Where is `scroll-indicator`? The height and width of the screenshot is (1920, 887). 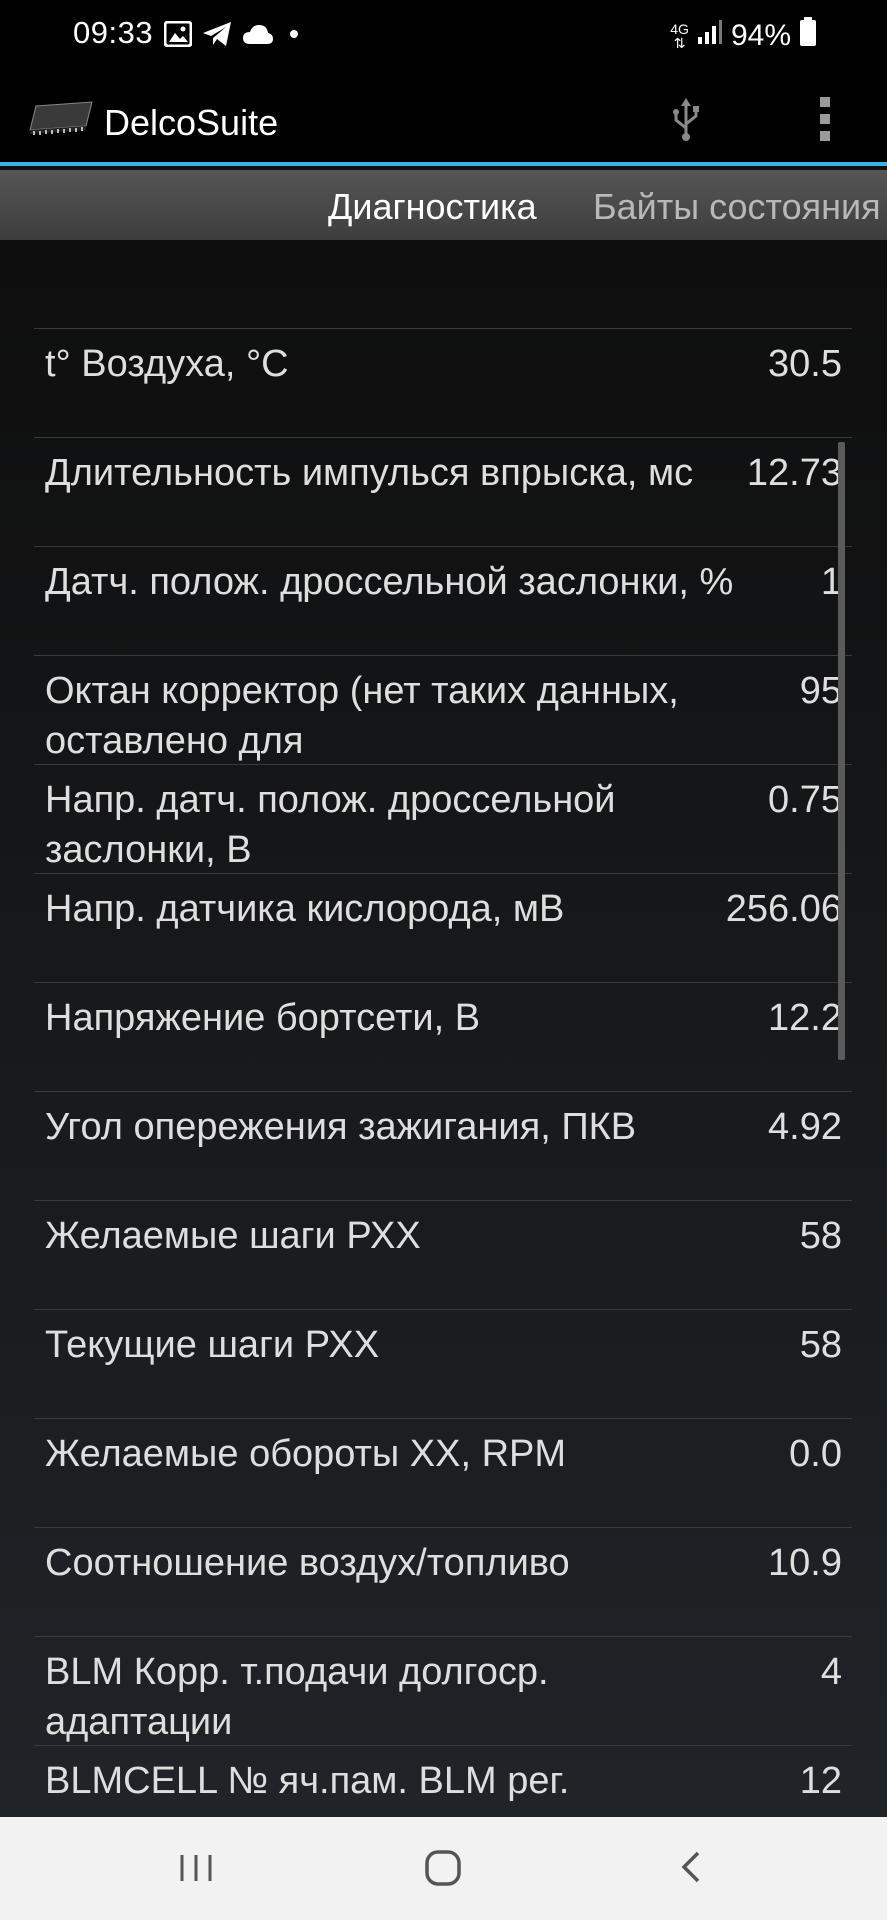 scroll-indicator is located at coordinates (841, 751).